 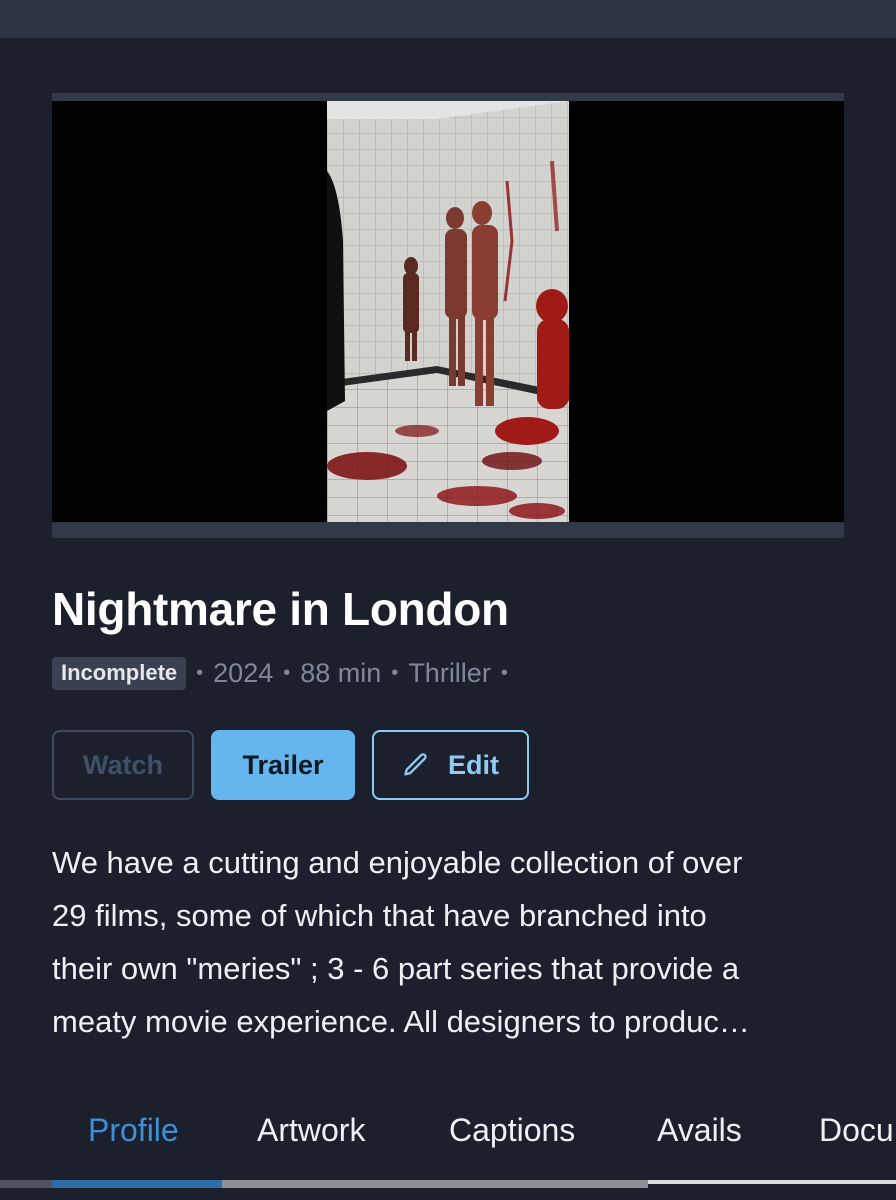 I want to click on genre: Thriller, so click(x=449, y=672).